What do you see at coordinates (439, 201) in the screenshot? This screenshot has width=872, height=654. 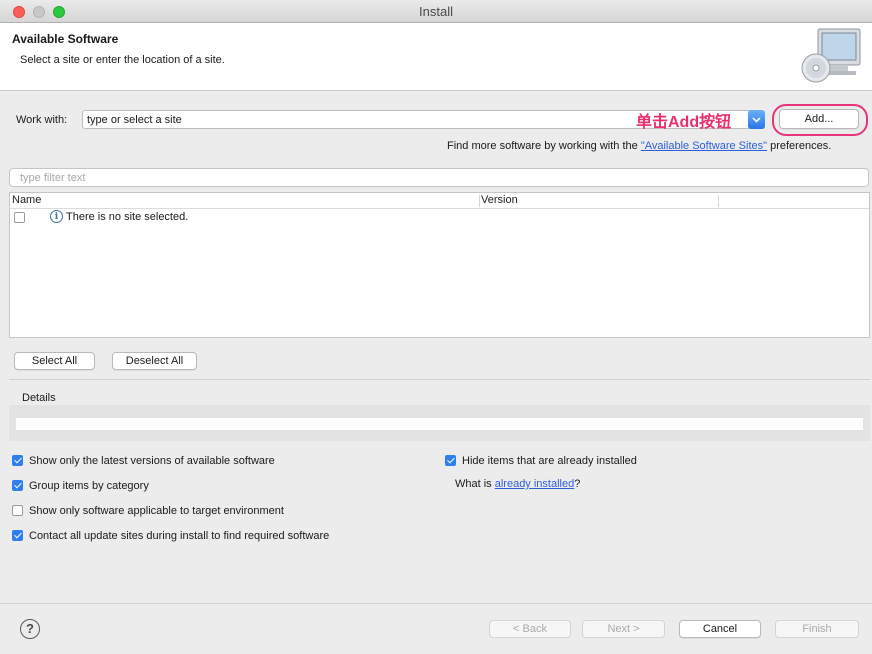 I see `table-header: Name Version` at bounding box center [439, 201].